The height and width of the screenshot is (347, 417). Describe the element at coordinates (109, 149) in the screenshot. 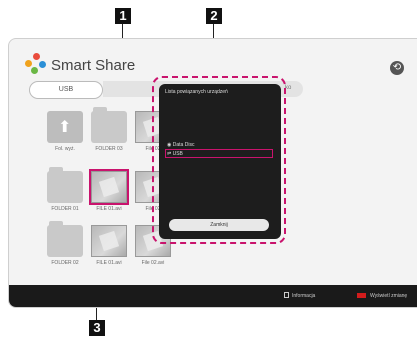

I see `grid-item-label: FOLDER 03` at that location.